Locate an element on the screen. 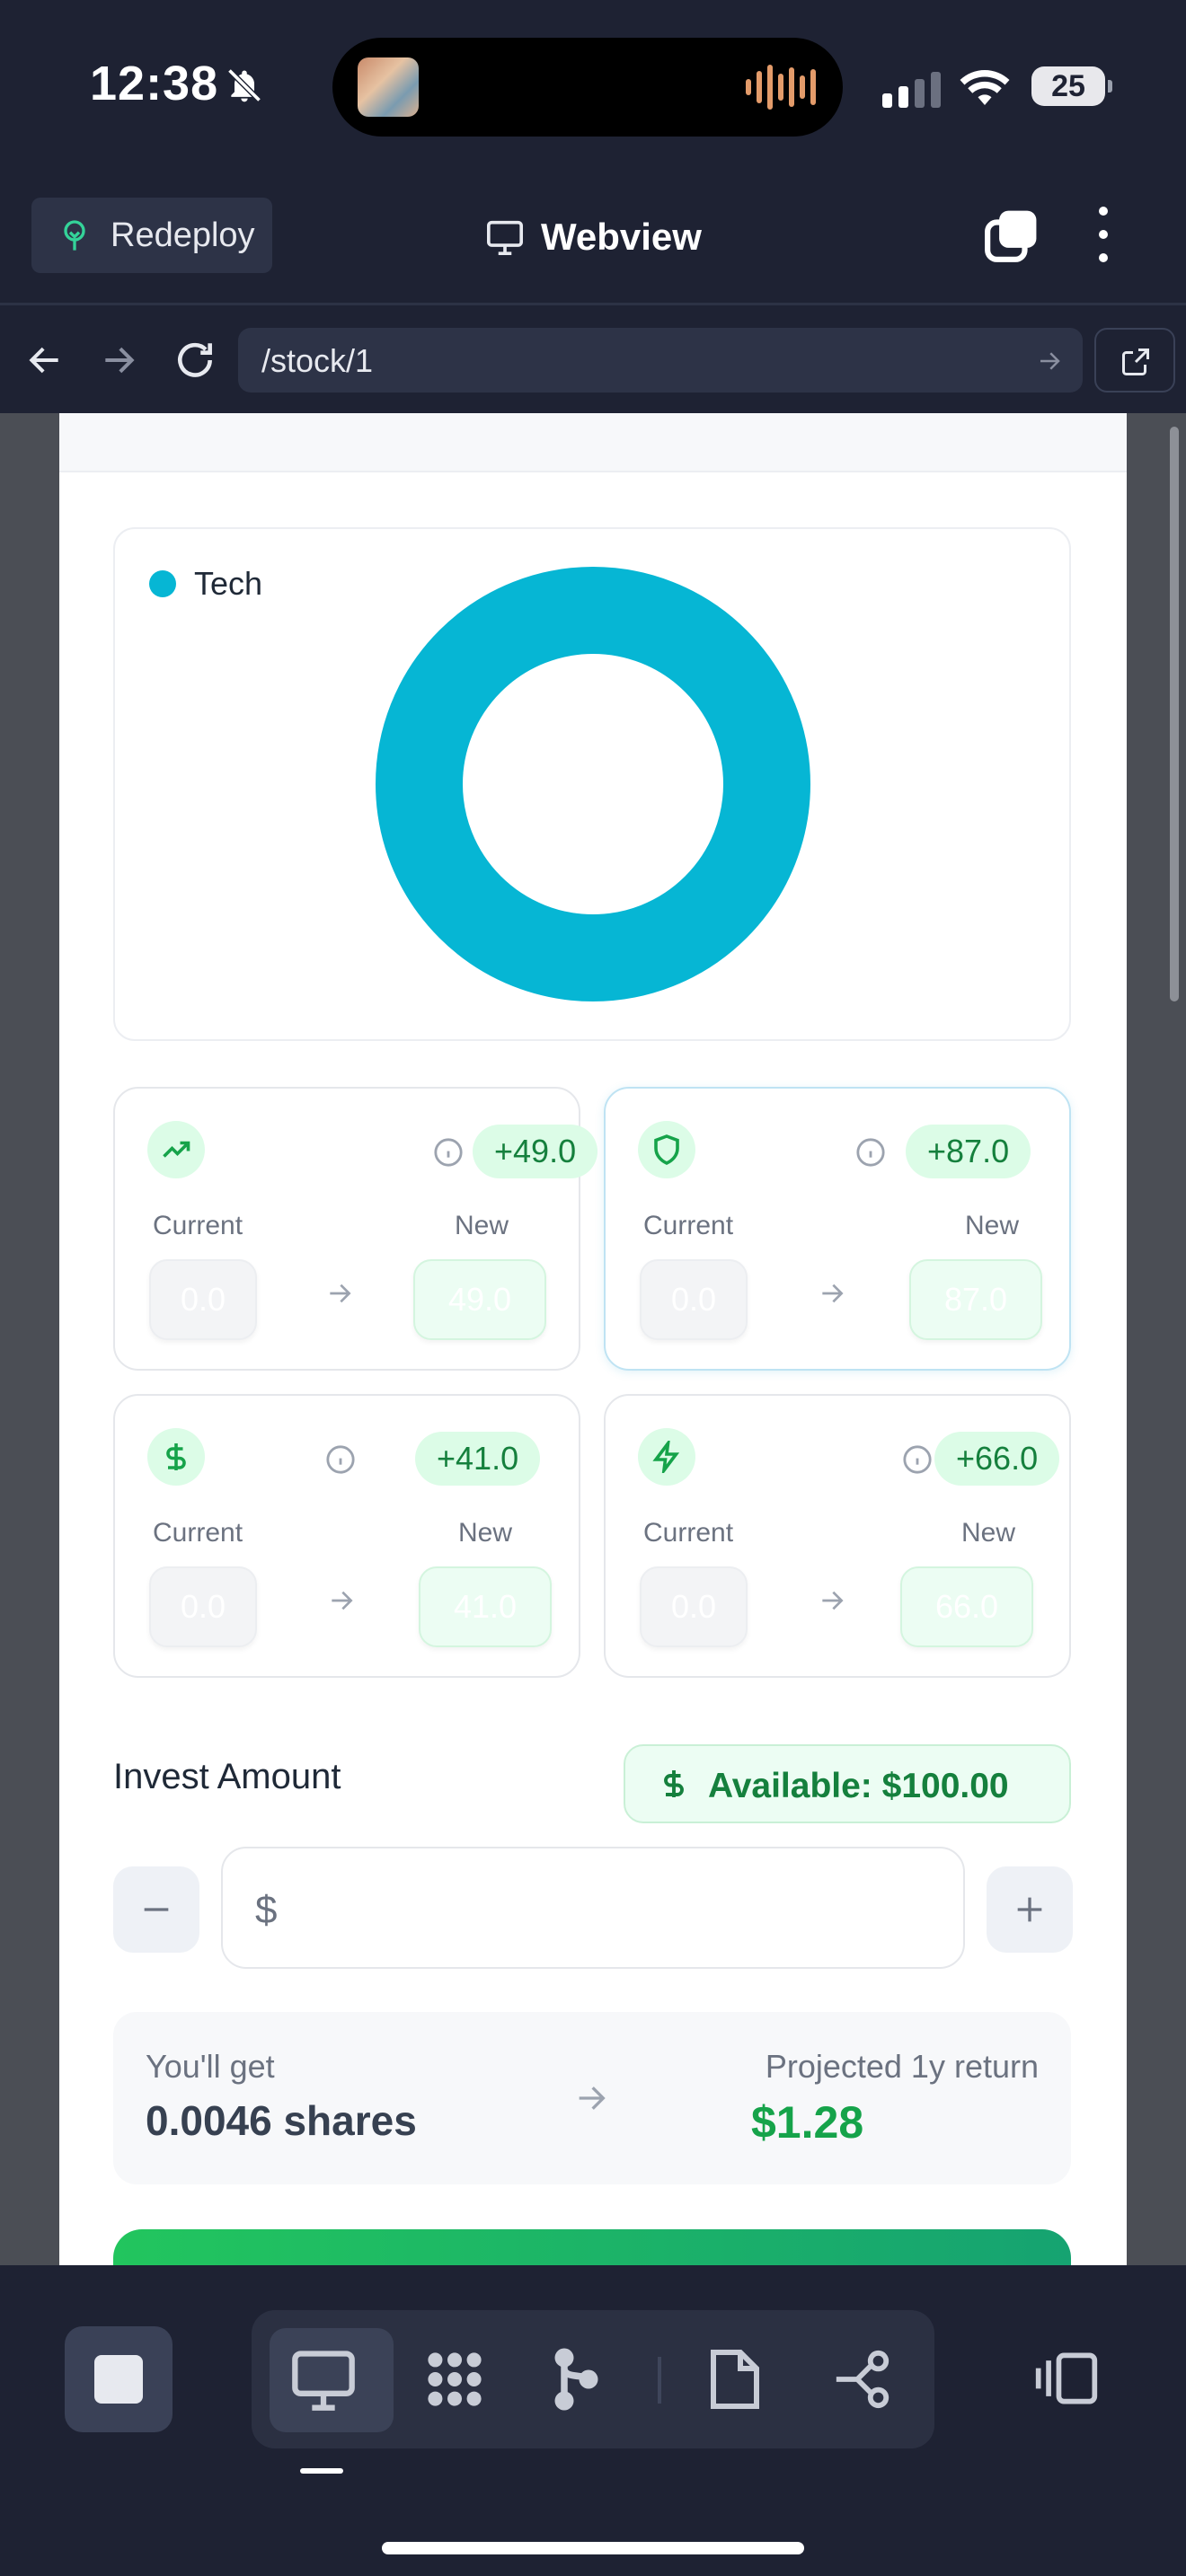  panels-icon is located at coordinates (1066, 2378).